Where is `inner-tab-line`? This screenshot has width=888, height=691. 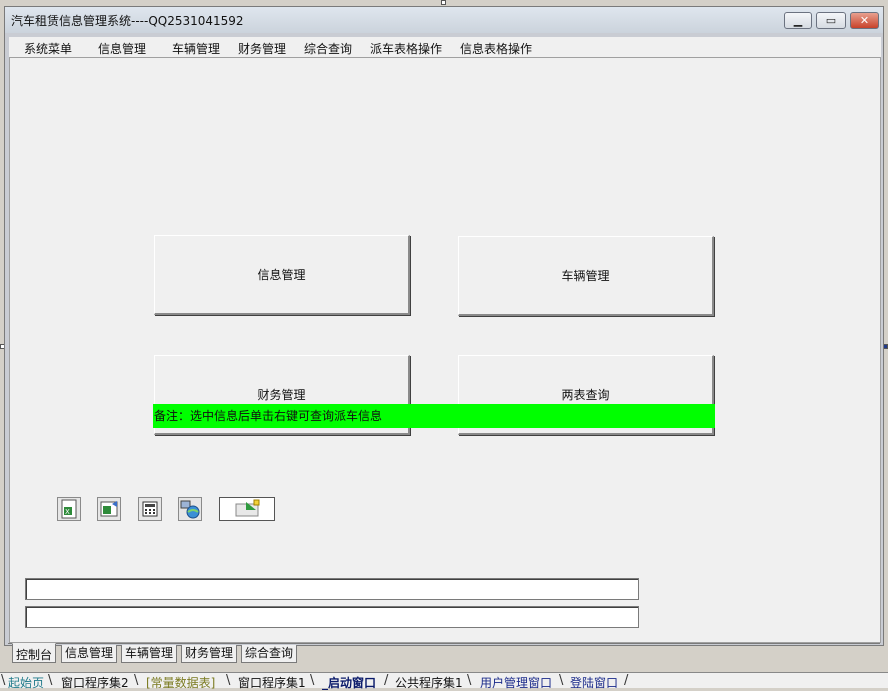 inner-tab-line is located at coordinates (444, 643).